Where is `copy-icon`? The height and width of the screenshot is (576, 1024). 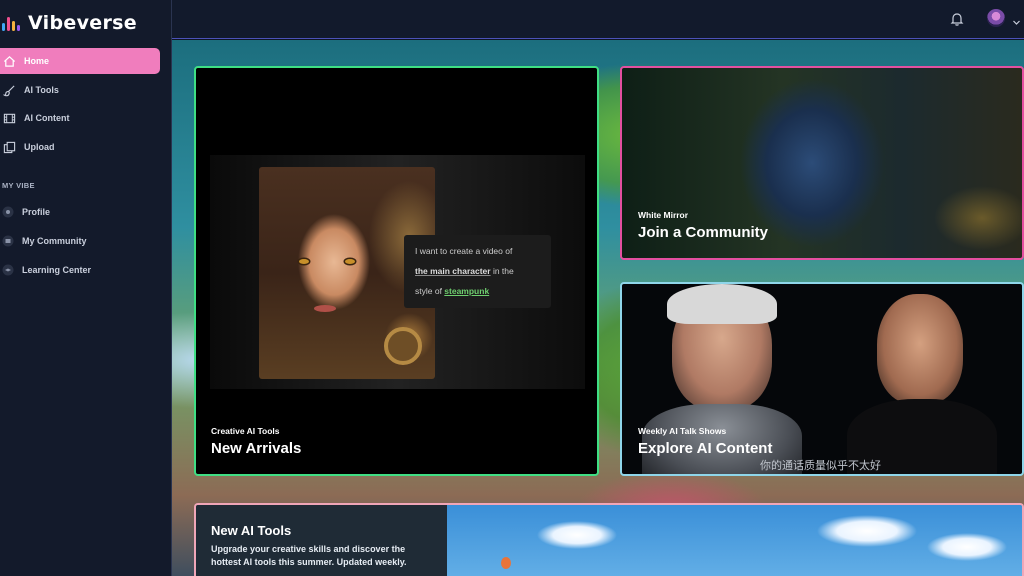
copy-icon is located at coordinates (9, 147).